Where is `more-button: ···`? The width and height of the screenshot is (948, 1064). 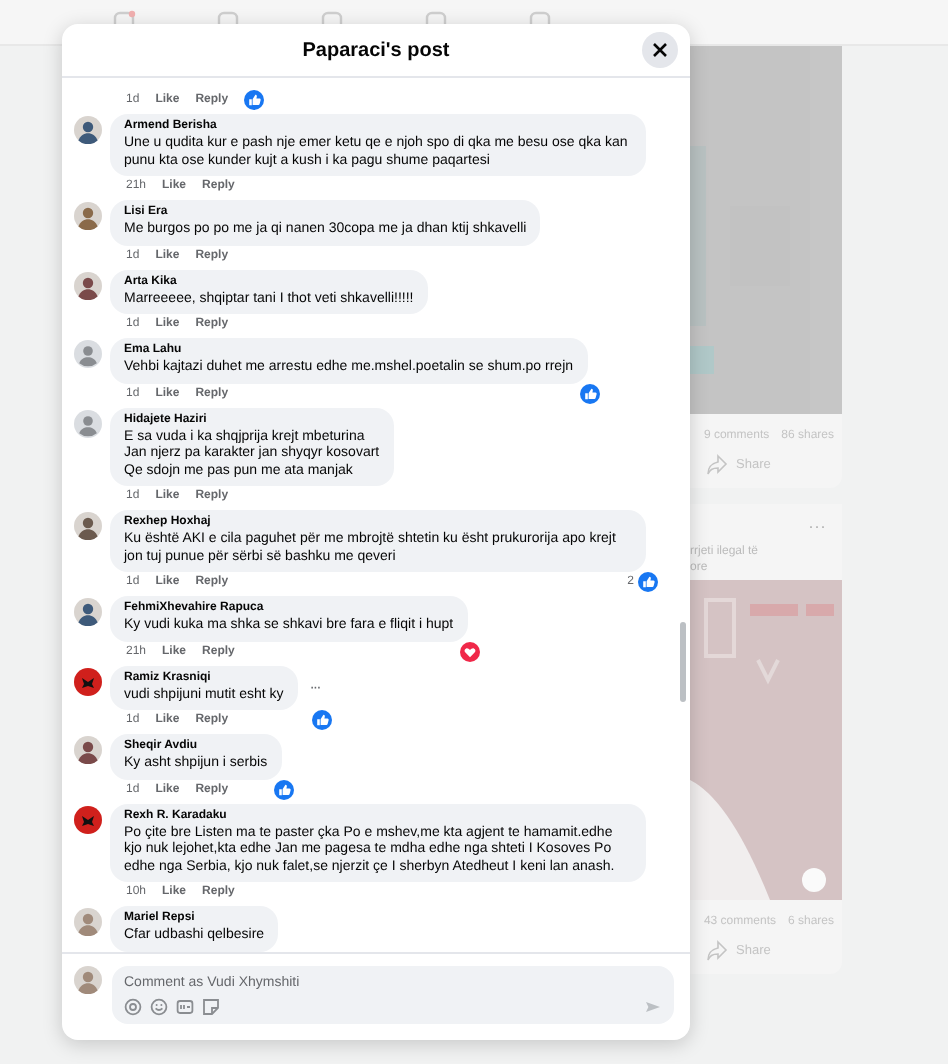 more-button: ··· is located at coordinates (314, 687).